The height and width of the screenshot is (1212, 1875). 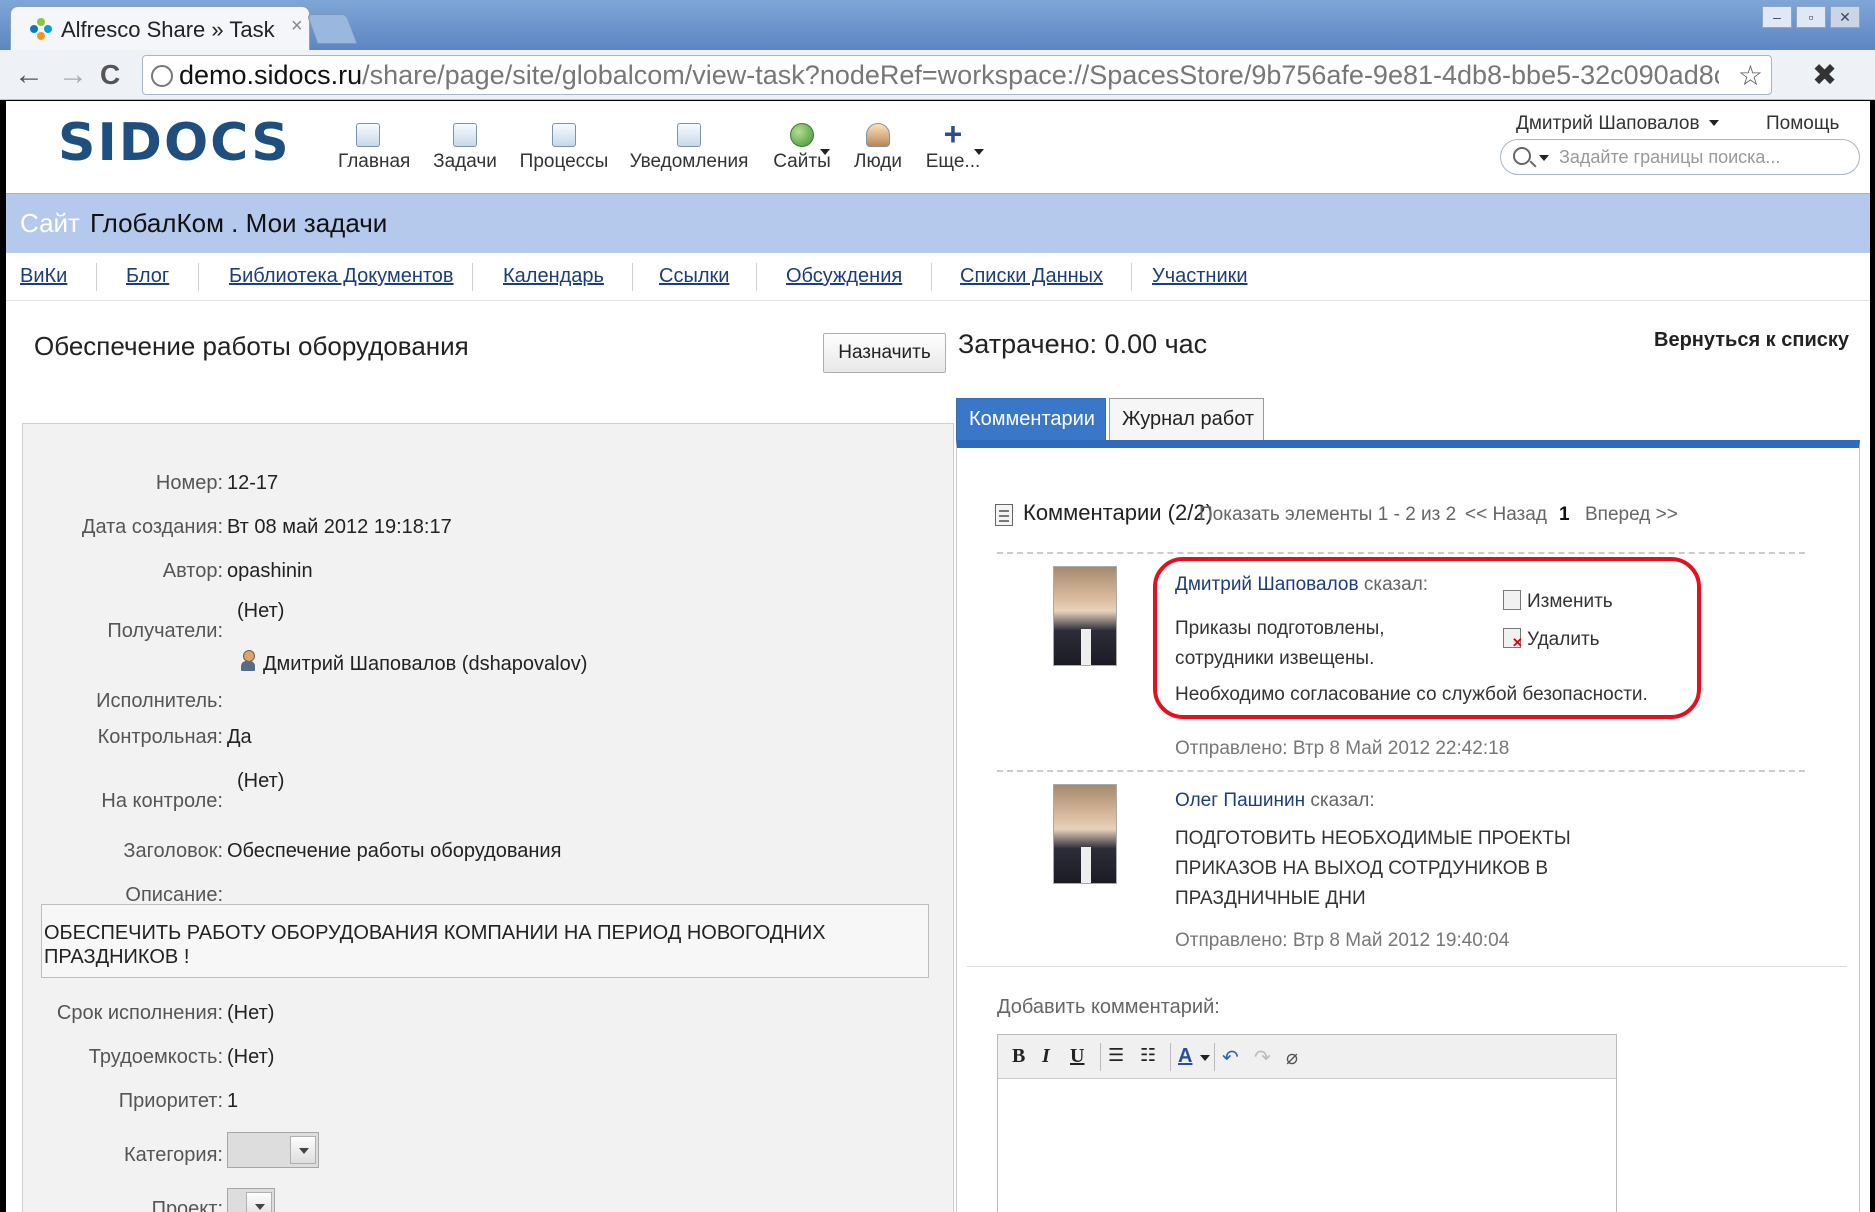 What do you see at coordinates (802, 135) in the screenshot?
I see `sites-globe-icon` at bounding box center [802, 135].